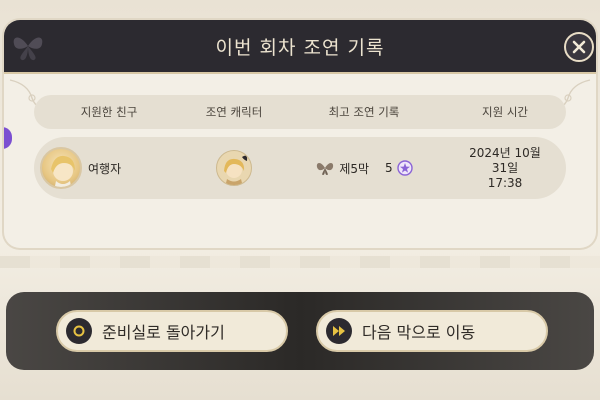 The height and width of the screenshot is (400, 600). I want to click on character-portrait-icon, so click(236, 170).